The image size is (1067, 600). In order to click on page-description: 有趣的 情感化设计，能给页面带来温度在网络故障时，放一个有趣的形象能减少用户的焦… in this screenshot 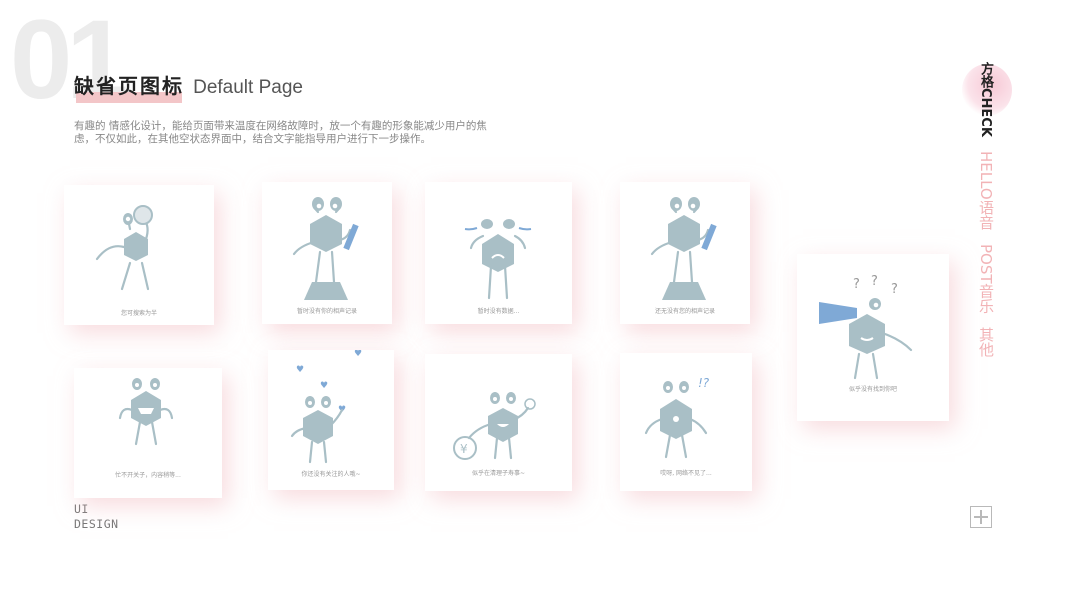, I will do `click(280, 132)`.